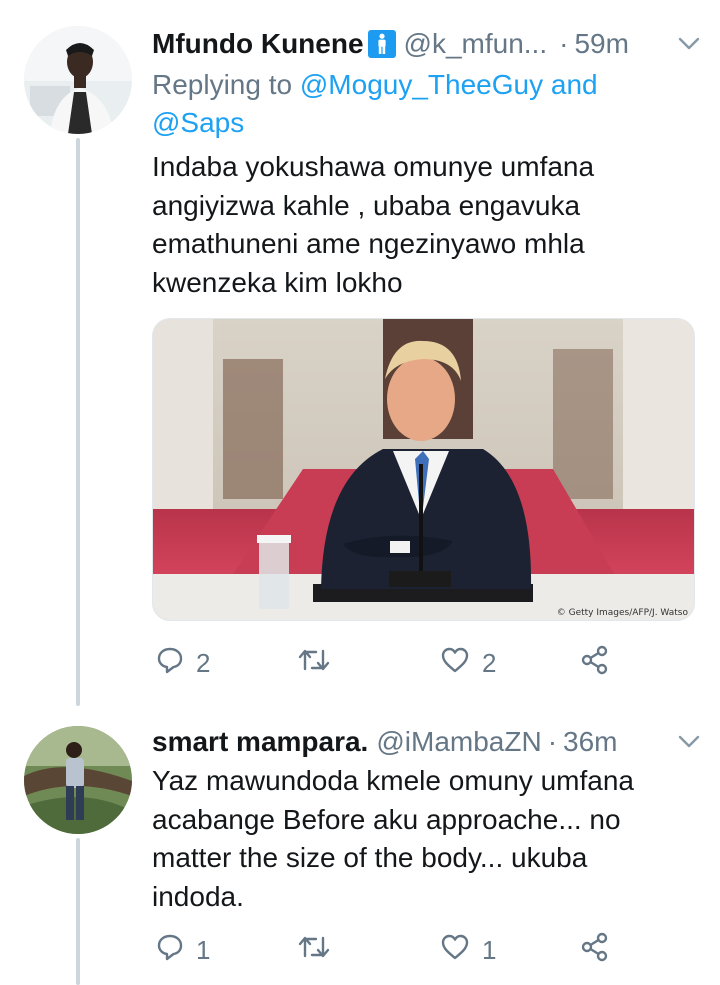 The height and width of the screenshot is (985, 720). I want to click on tweet-header: Mfundo Kunene @k_mfun... · 59m, so click(427, 44).